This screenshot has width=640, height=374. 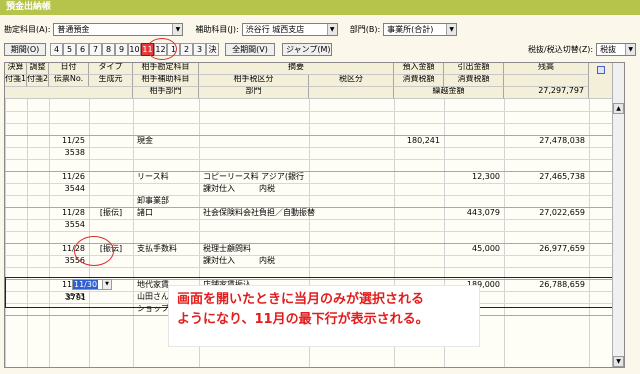 I want to click on row-deposit: 180,241, so click(x=423, y=140).